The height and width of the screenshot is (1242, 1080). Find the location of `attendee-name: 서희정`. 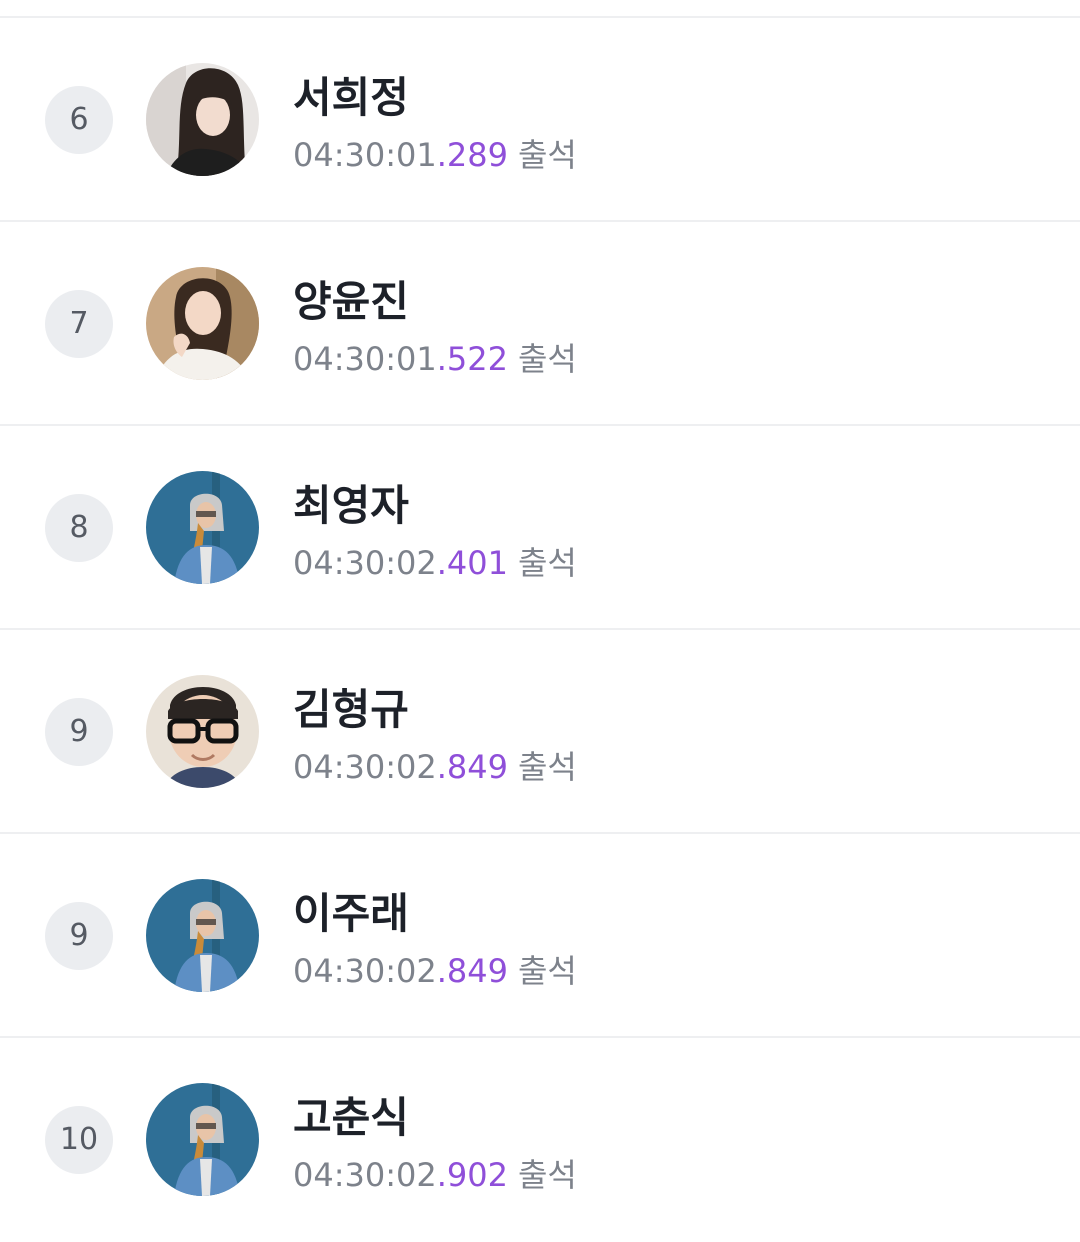

attendee-name: 서희정 is located at coordinates (351, 97).